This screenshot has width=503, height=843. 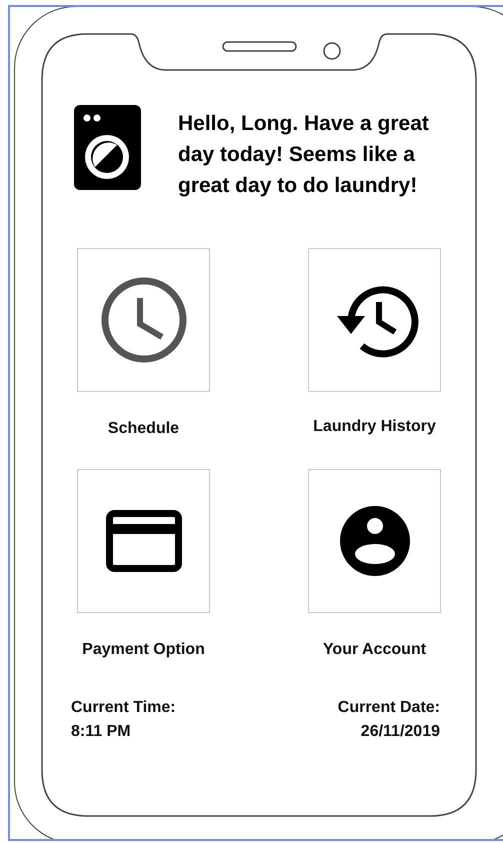 I want to click on time-label: Current Time:, so click(x=123, y=708).